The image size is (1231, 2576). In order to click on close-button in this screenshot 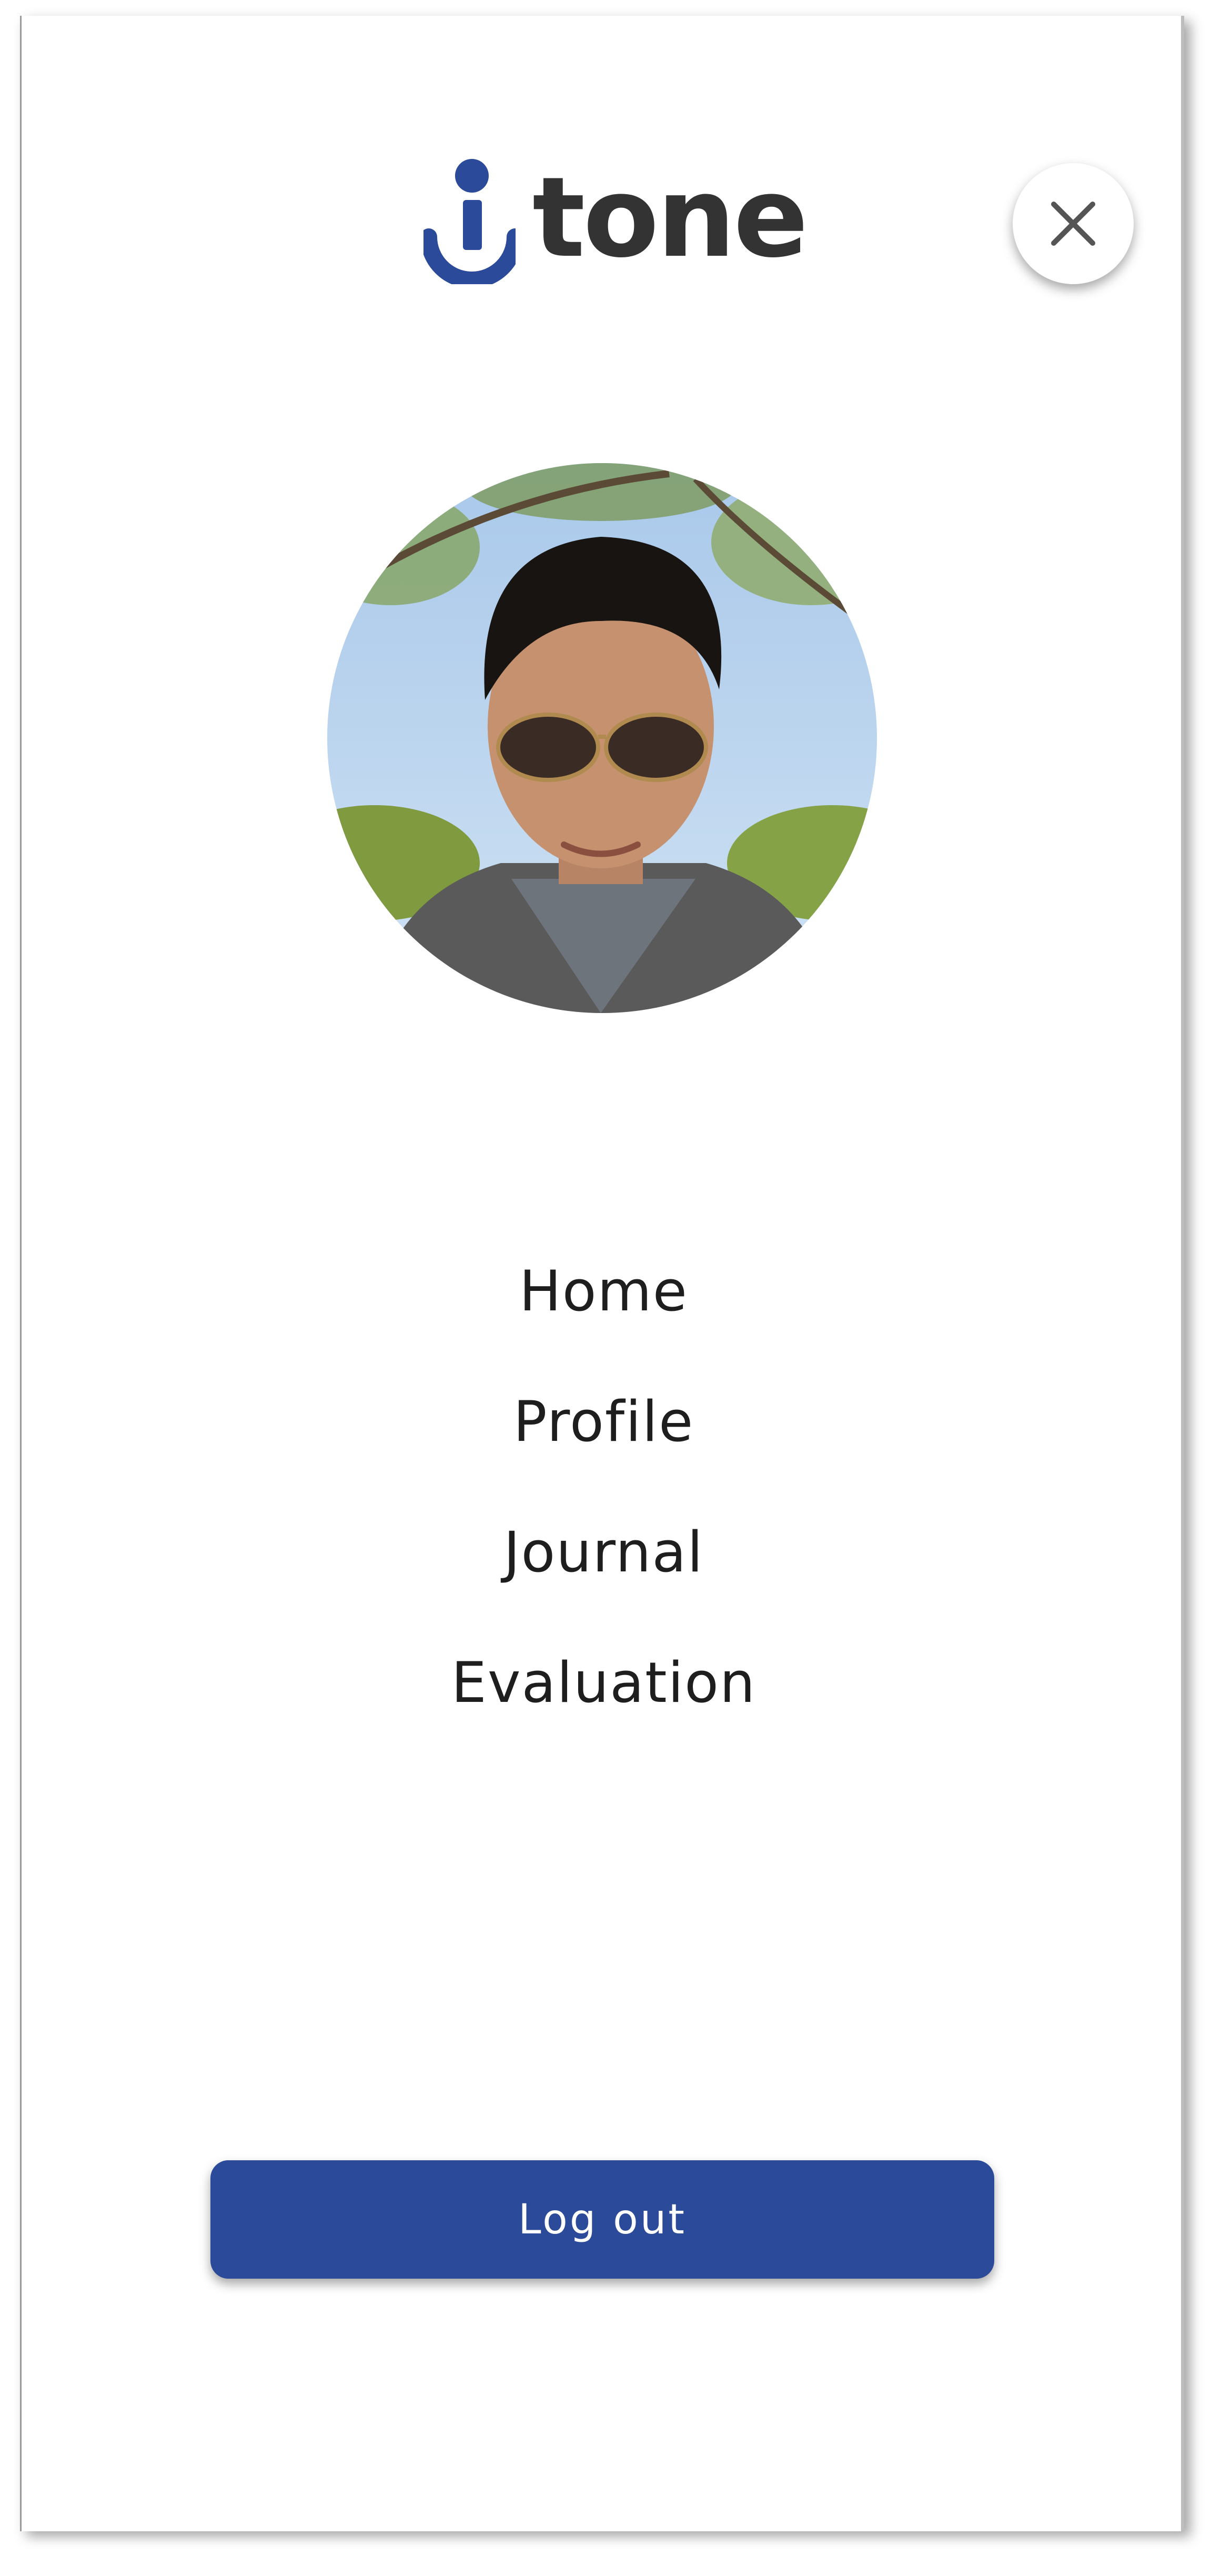, I will do `click(1073, 224)`.